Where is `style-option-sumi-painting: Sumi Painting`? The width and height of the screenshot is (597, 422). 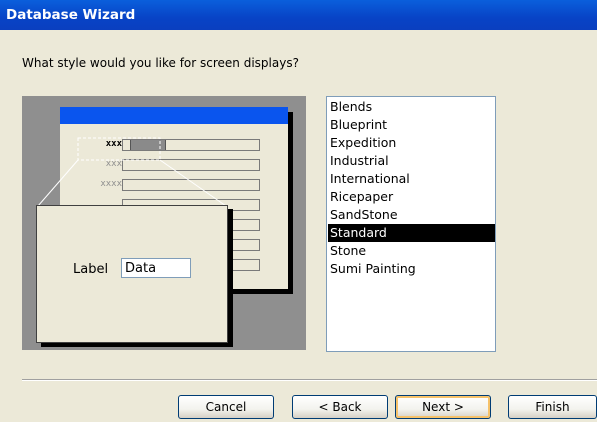 style-option-sumi-painting: Sumi Painting is located at coordinates (411, 269).